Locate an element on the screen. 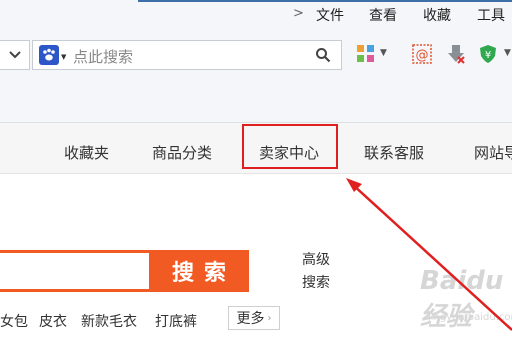 The width and height of the screenshot is (512, 340). hot-keyword-leggings: 打底裤 is located at coordinates (176, 321).